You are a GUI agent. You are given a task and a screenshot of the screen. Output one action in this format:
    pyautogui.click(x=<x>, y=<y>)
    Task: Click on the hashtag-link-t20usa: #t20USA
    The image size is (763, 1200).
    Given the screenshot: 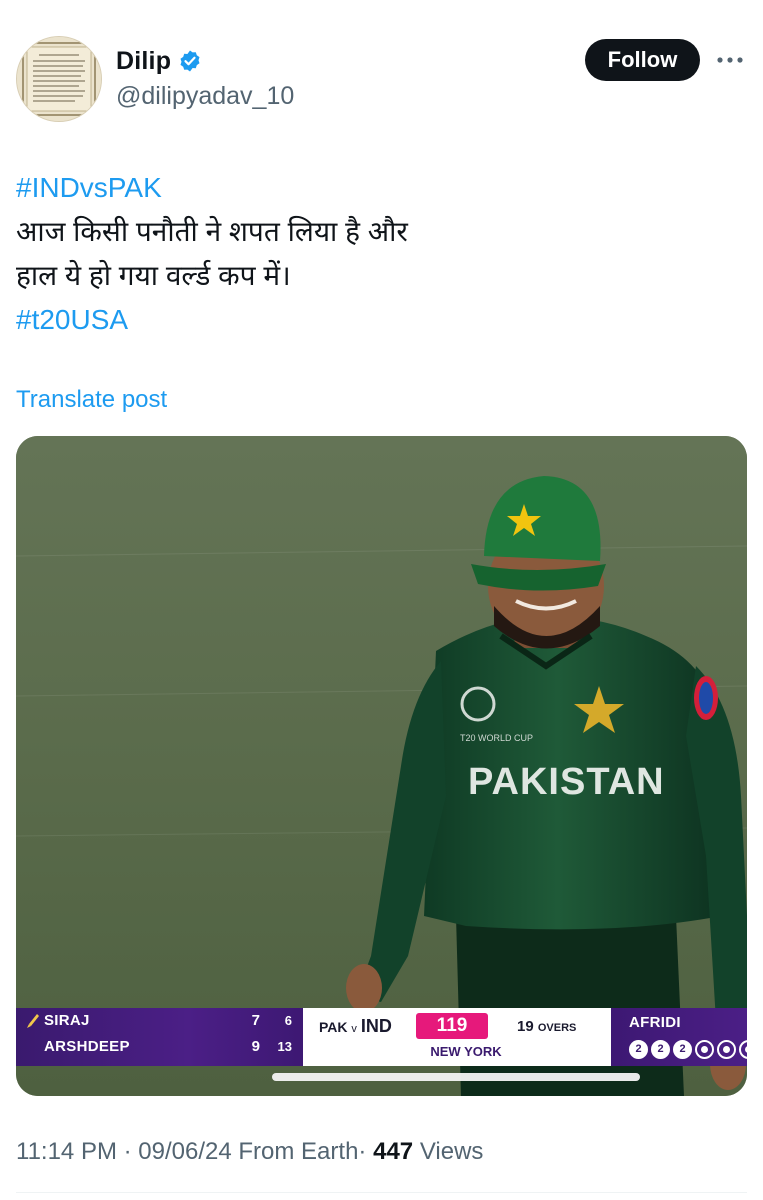 What is the action you would take?
    pyautogui.click(x=376, y=320)
    